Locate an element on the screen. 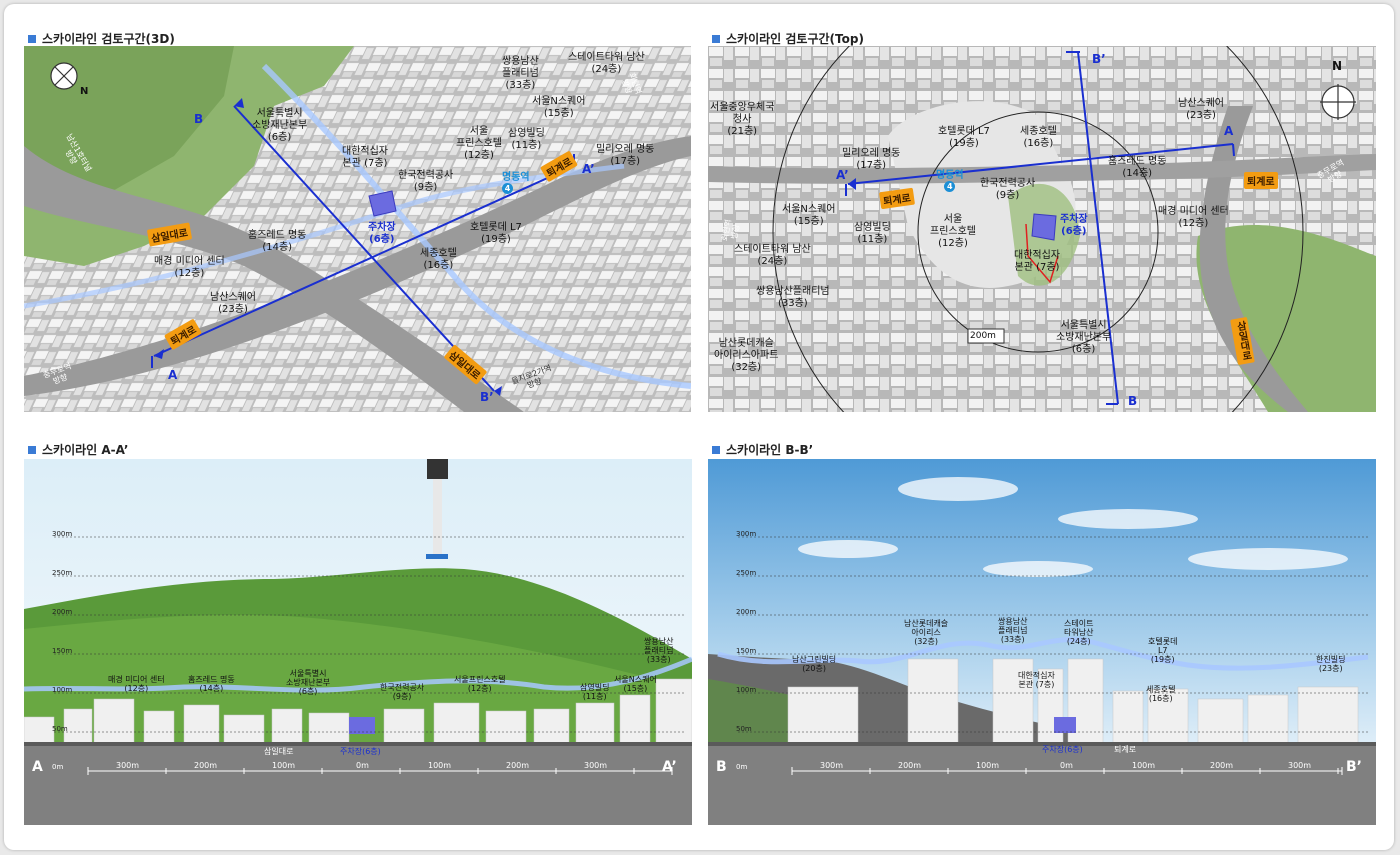 The width and height of the screenshot is (1400, 855). road-bb-toegye: 퇴계로 is located at coordinates (1125, 749).